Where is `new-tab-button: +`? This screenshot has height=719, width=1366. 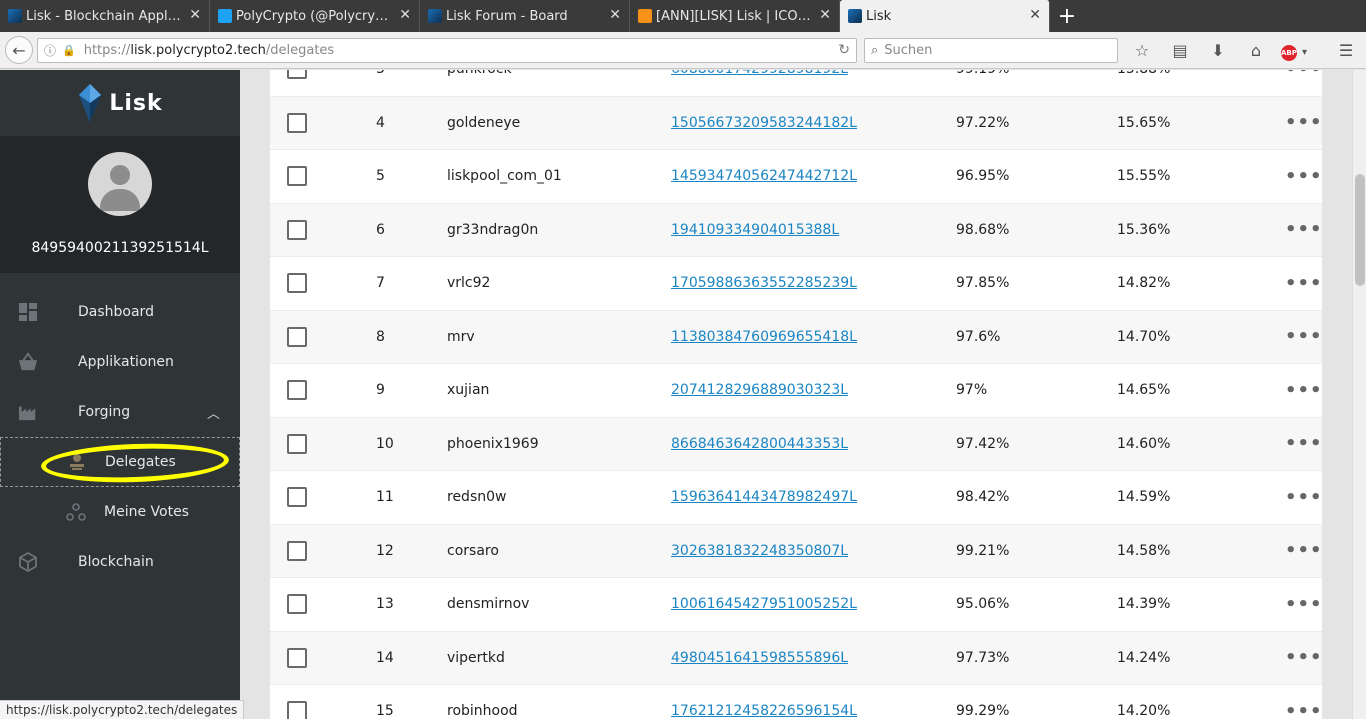 new-tab-button: + is located at coordinates (1067, 16).